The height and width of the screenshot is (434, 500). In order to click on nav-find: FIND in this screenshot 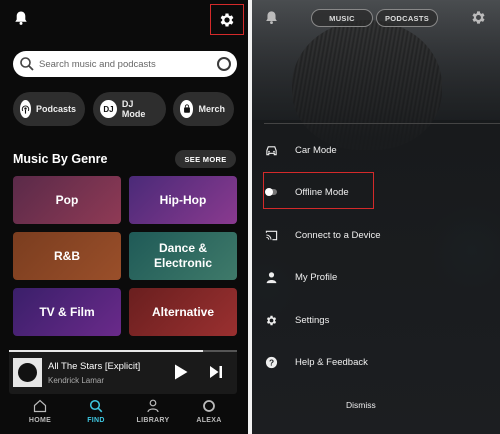, I will do `click(96, 411)`.